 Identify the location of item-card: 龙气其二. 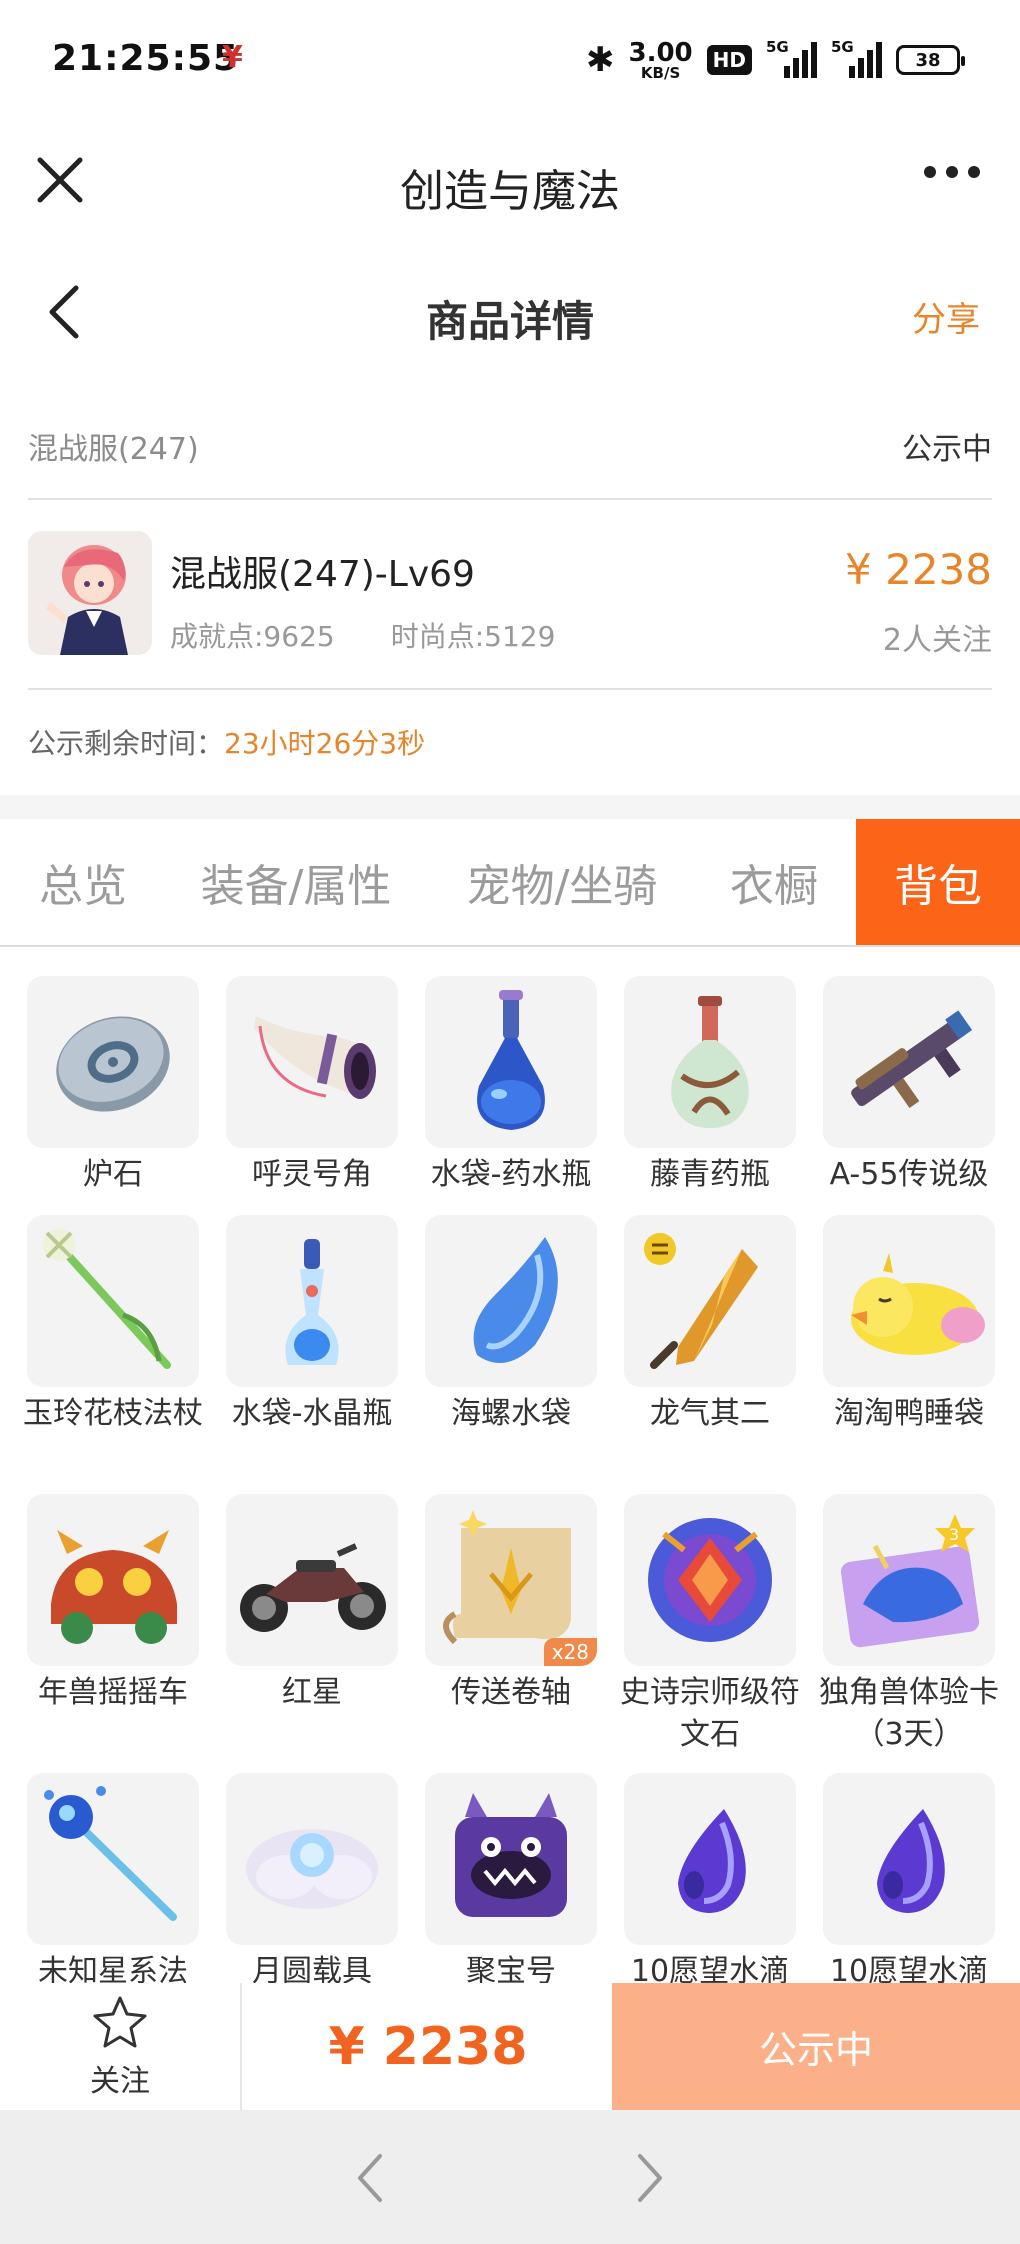
(710, 1325).